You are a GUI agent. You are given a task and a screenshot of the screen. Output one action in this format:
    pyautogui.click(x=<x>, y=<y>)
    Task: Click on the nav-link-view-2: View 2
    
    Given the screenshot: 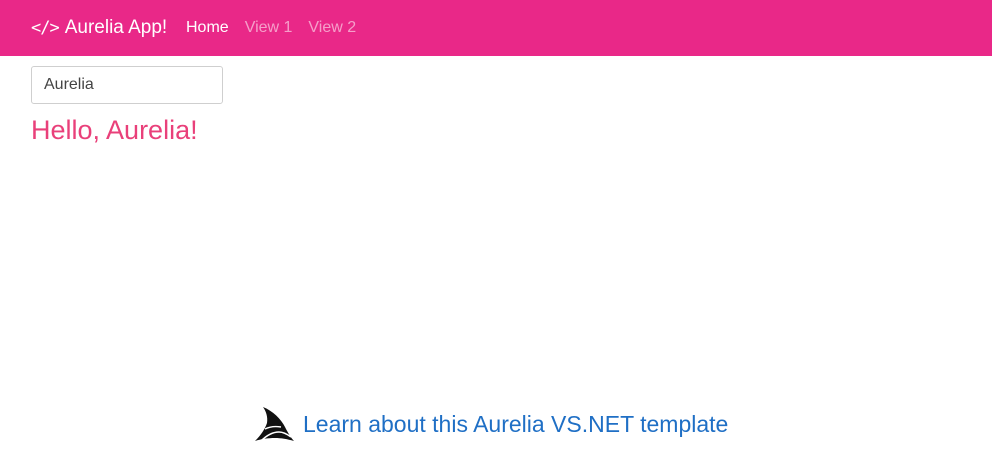 What is the action you would take?
    pyautogui.click(x=332, y=28)
    